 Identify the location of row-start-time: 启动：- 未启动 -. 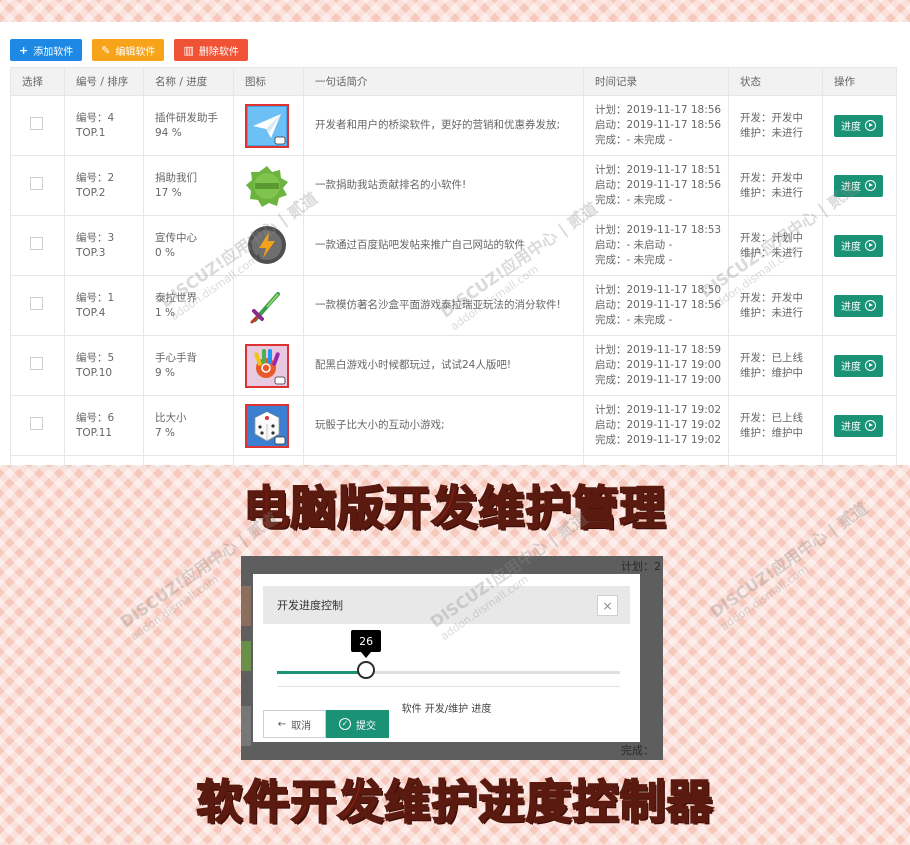
(634, 245).